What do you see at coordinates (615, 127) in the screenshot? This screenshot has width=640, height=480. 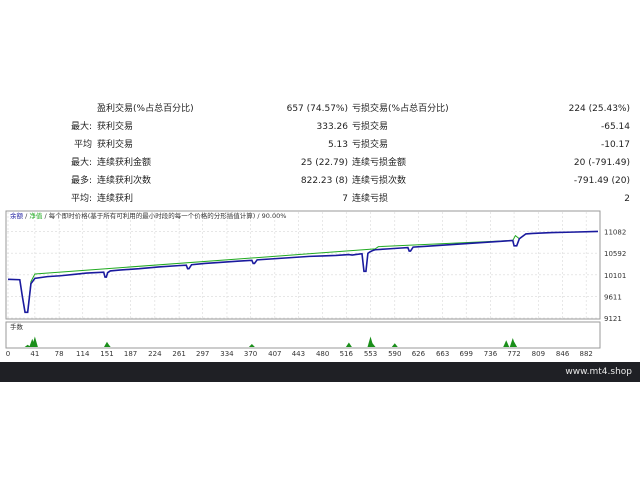 I see `stat-value: -65.14` at bounding box center [615, 127].